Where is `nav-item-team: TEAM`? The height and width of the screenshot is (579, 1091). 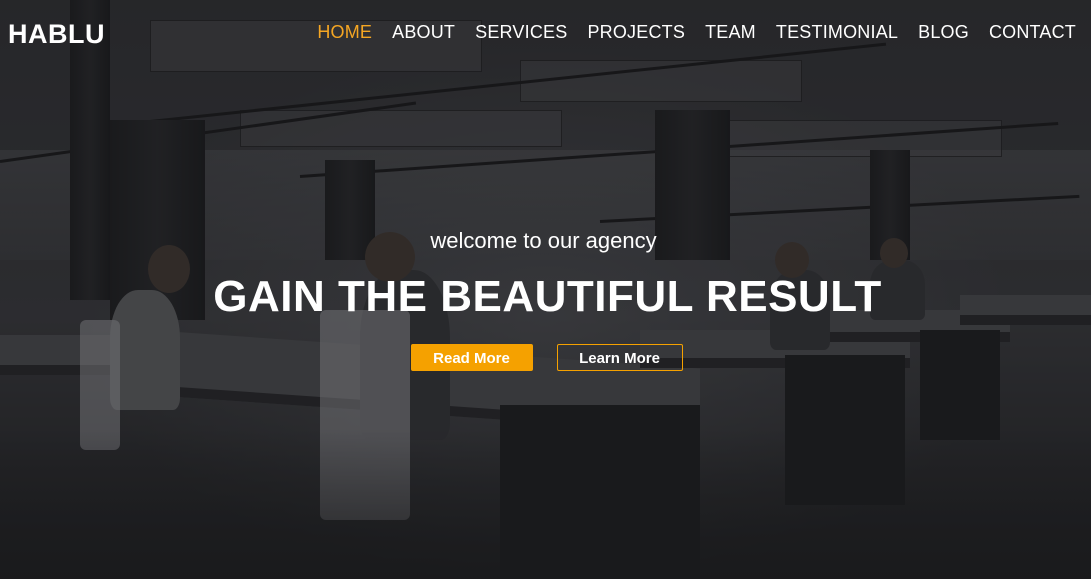
nav-item-team: TEAM is located at coordinates (730, 32).